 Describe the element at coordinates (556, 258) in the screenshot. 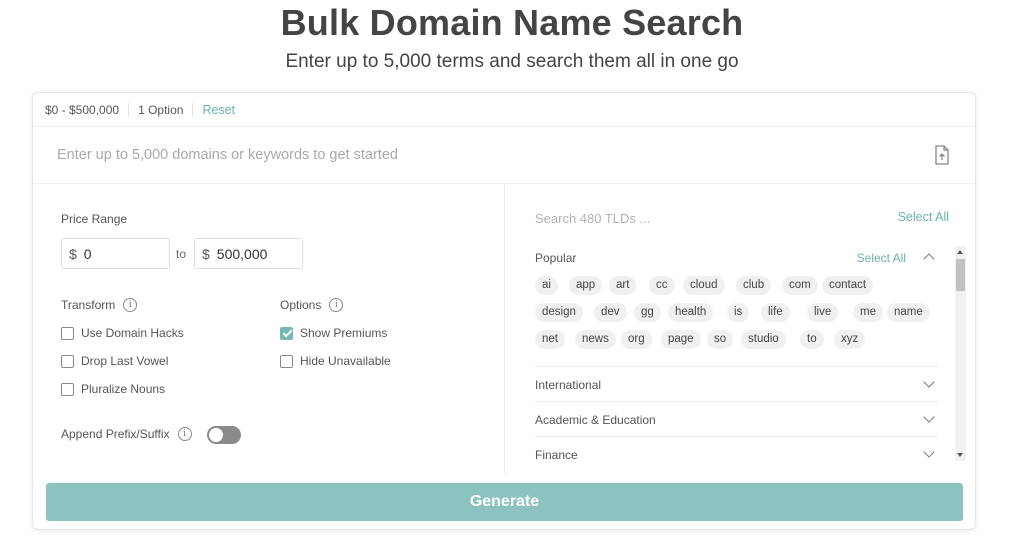

I see `tld-group-label: Popular` at that location.